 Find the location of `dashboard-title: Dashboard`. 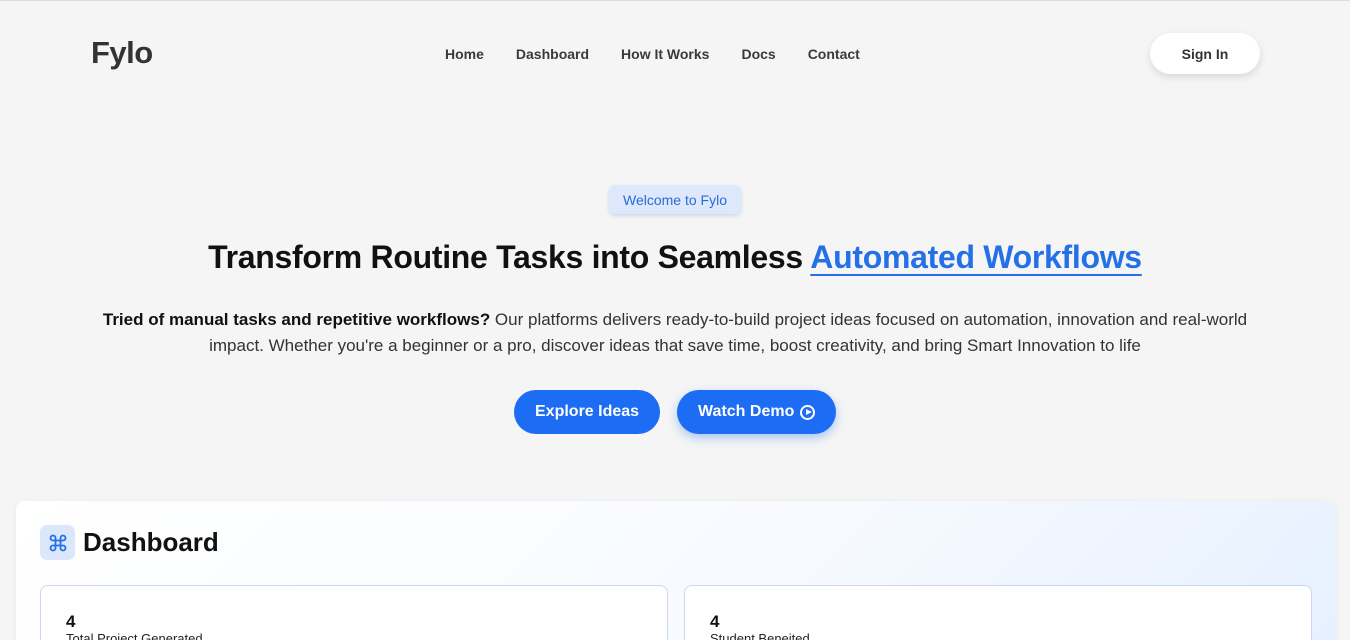

dashboard-title: Dashboard is located at coordinates (151, 542).